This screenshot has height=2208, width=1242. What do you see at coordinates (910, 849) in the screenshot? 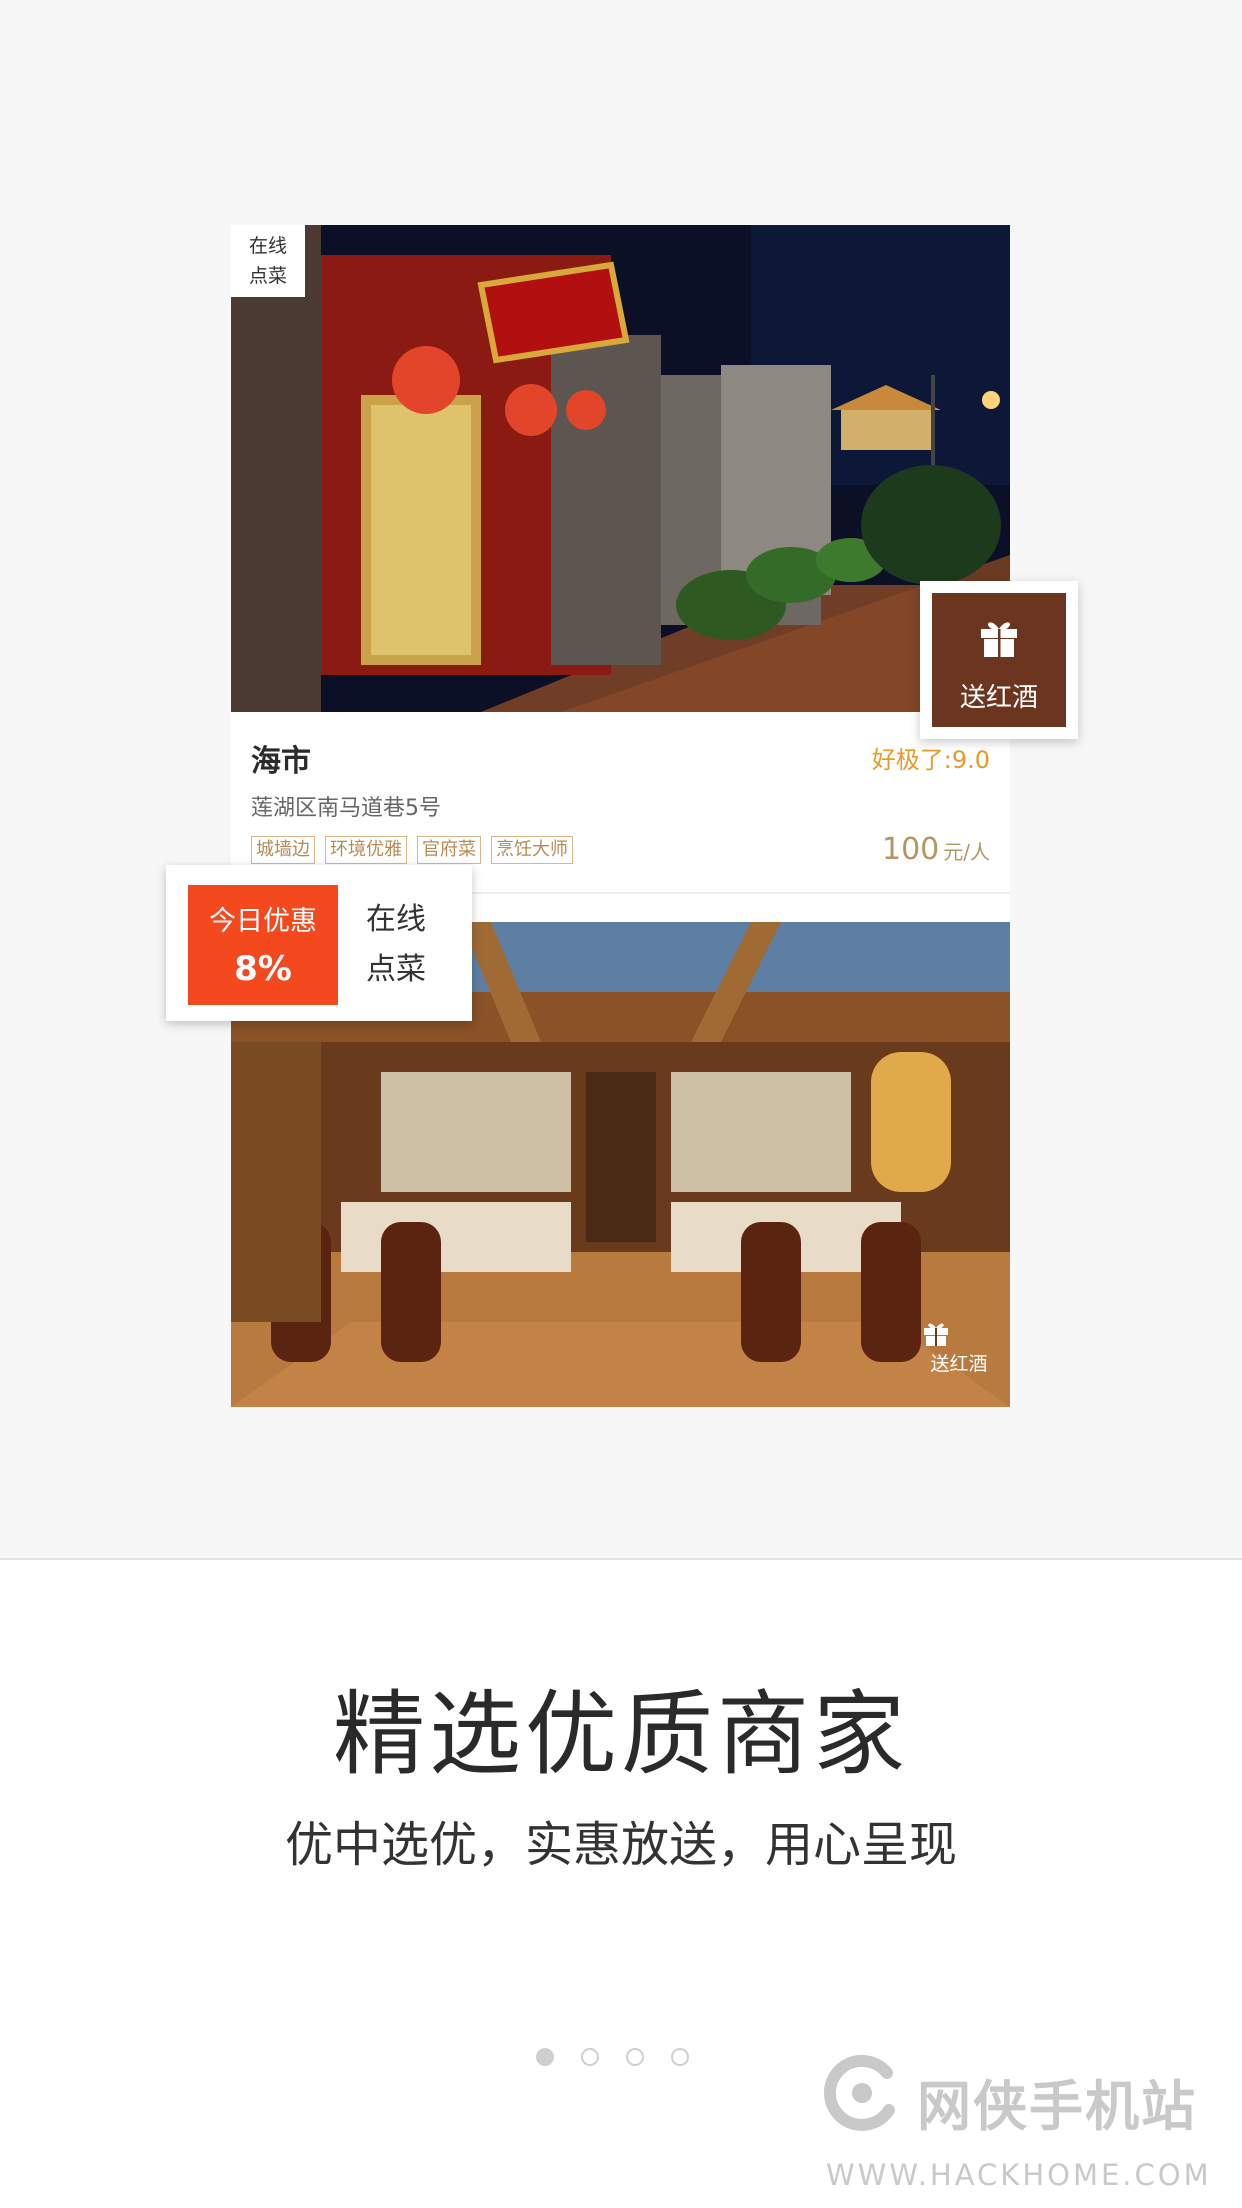
I see `price-value: 100` at bounding box center [910, 849].